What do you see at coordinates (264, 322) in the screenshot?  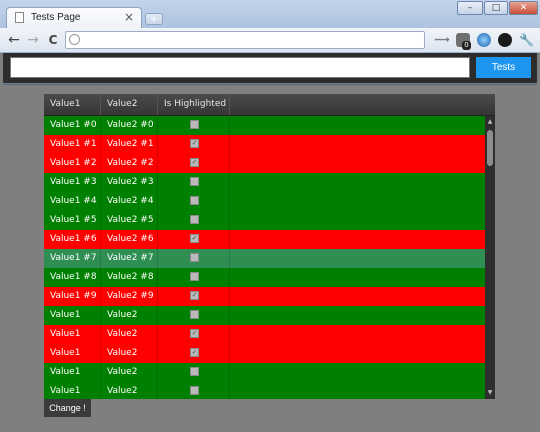 I see `table-row: Value1 #10Value2 #10` at bounding box center [264, 322].